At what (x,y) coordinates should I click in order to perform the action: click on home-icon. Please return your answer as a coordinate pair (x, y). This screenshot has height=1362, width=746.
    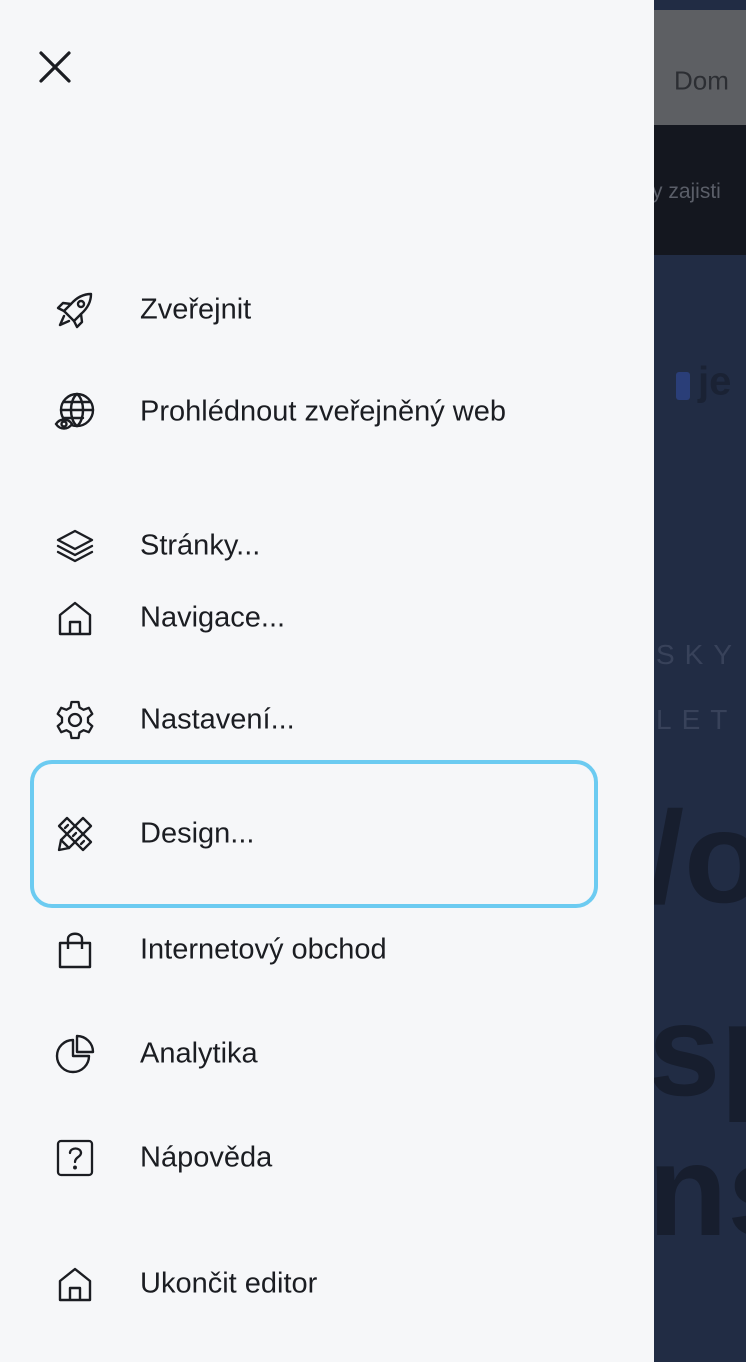
    Looking at the image, I should click on (75, 618).